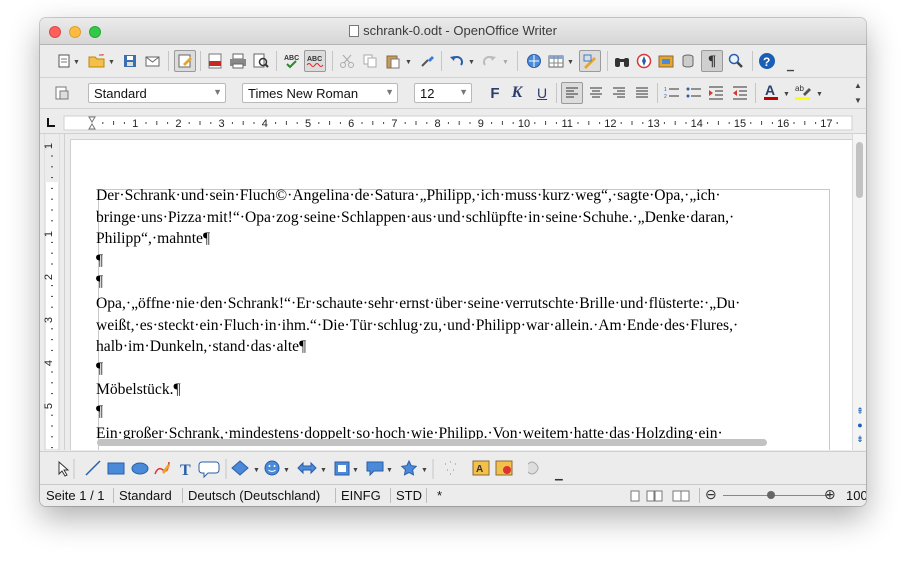 This screenshot has height=566, width=906. What do you see at coordinates (572, 93) in the screenshot?
I see `align-left-icon` at bounding box center [572, 93].